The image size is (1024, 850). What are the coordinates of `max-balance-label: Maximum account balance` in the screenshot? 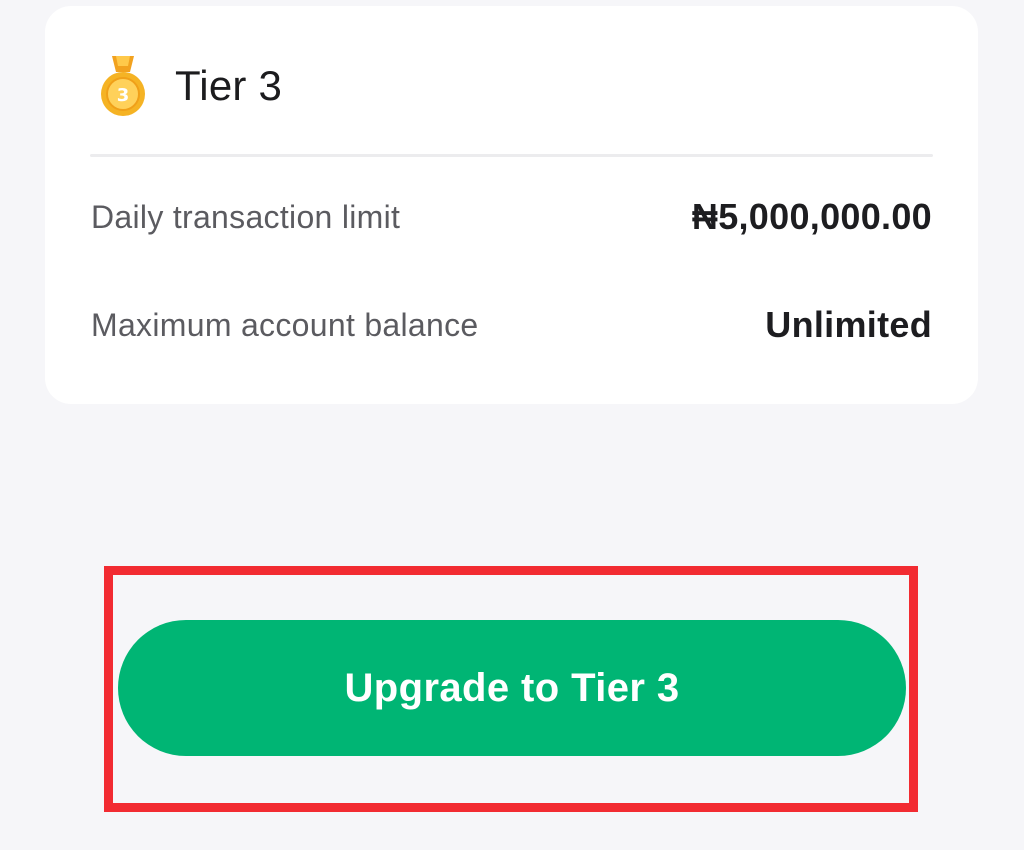 It's located at (285, 324).